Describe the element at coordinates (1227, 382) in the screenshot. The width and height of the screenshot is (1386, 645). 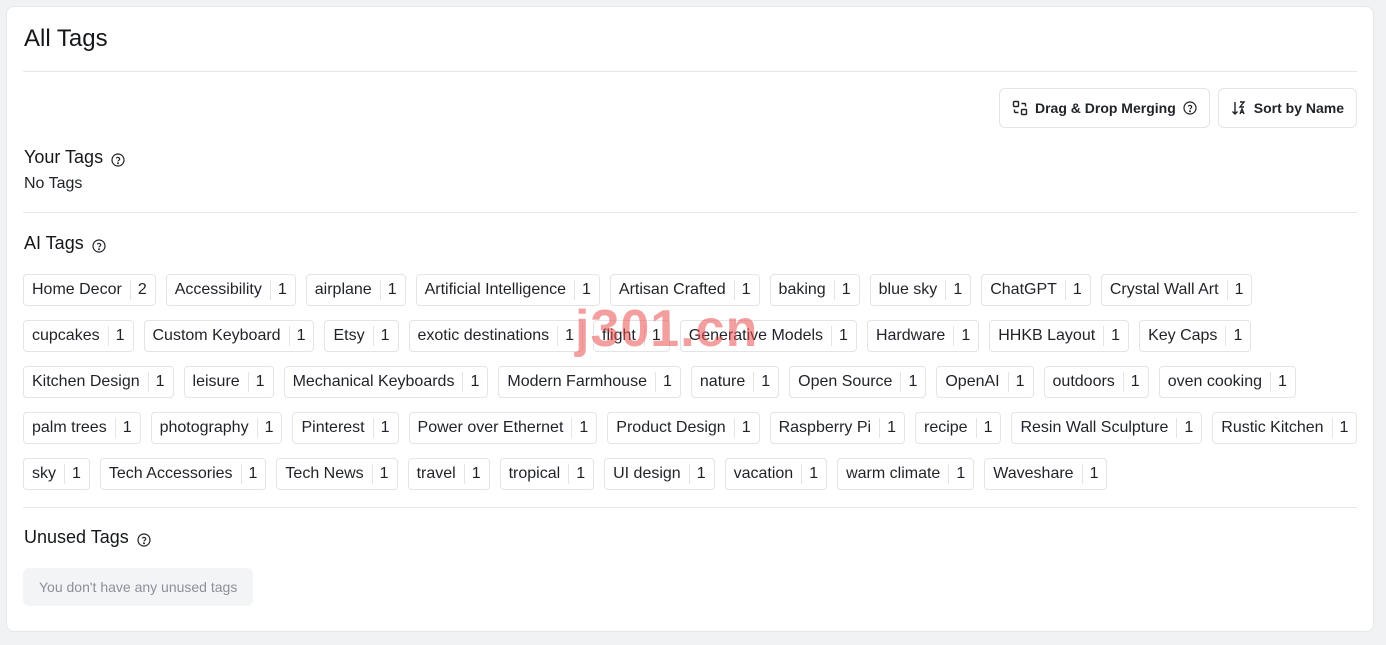
I see `tag-chip: oven cooking 1` at that location.